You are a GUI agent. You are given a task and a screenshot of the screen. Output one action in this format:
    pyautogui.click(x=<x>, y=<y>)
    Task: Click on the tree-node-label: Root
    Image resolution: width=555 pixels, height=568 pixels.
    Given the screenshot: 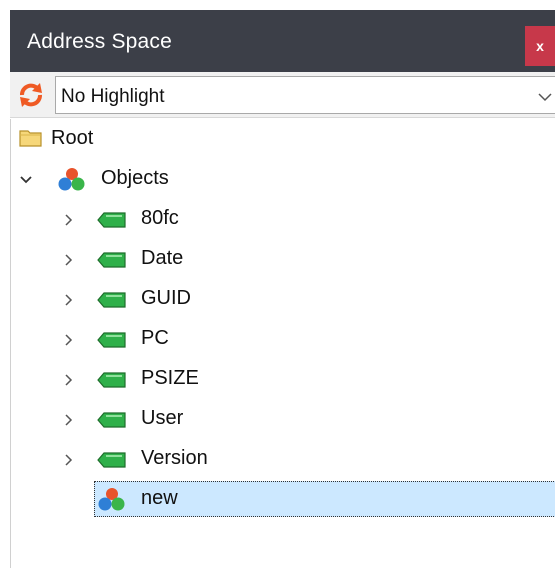 What is the action you would take?
    pyautogui.click(x=72, y=138)
    